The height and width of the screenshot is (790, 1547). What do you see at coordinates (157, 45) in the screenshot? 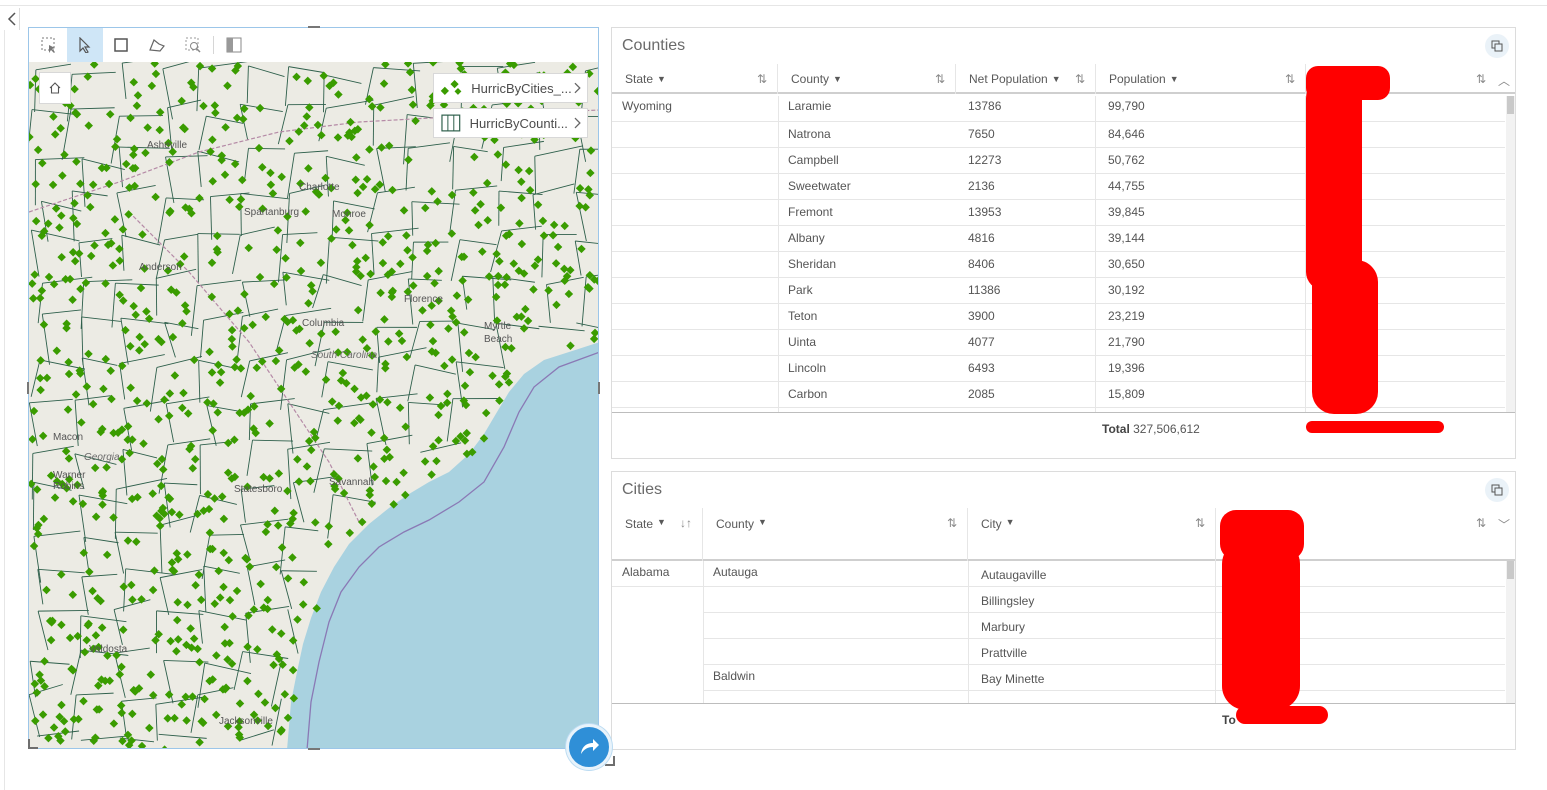
I see `lasso-select-button` at bounding box center [157, 45].